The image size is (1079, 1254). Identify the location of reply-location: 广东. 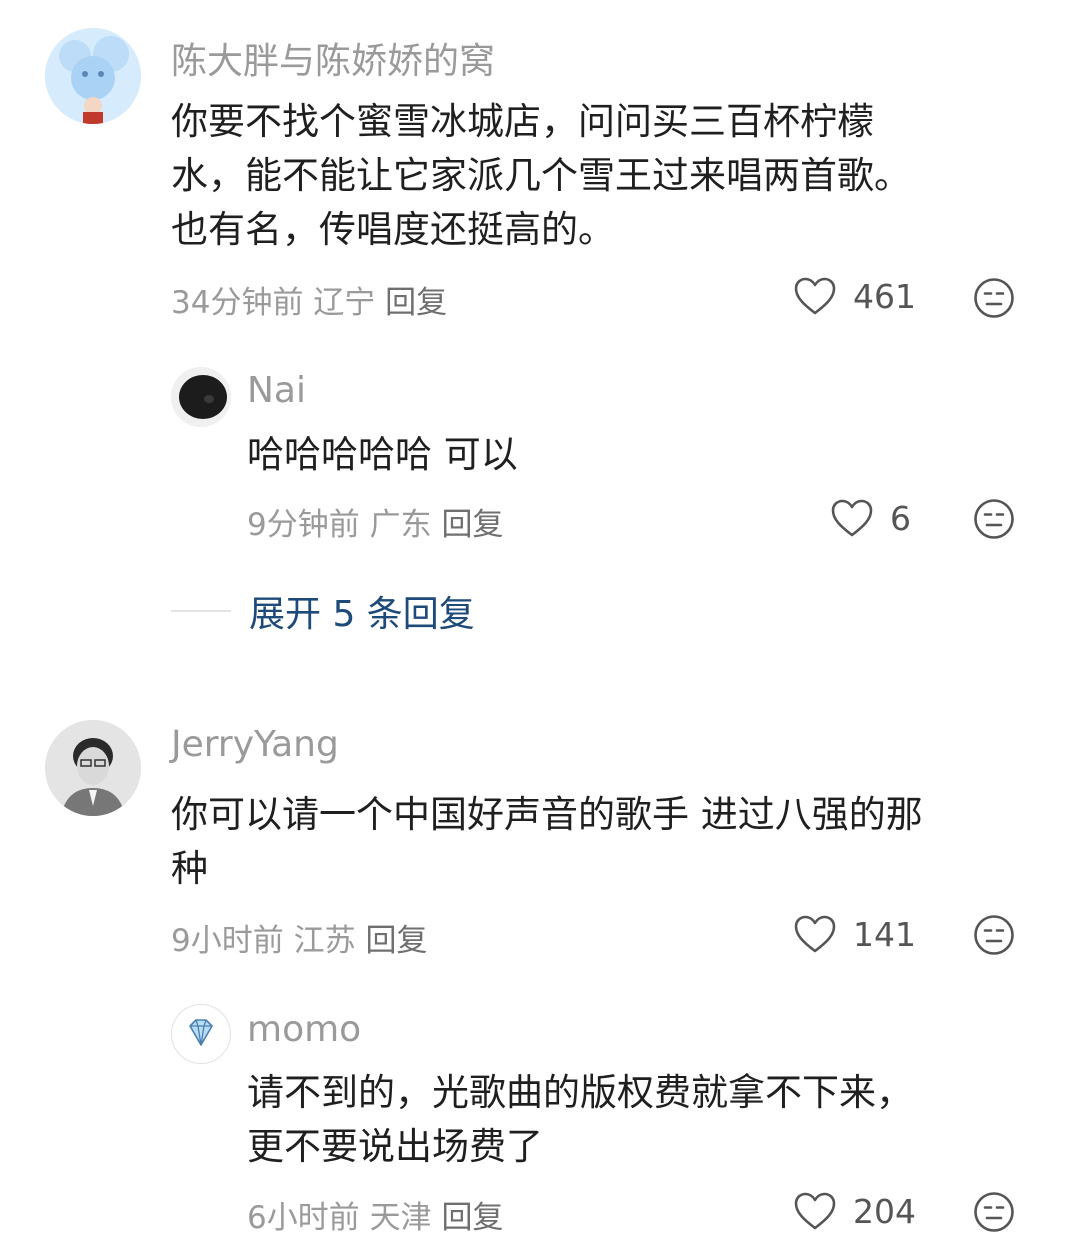
(400, 525).